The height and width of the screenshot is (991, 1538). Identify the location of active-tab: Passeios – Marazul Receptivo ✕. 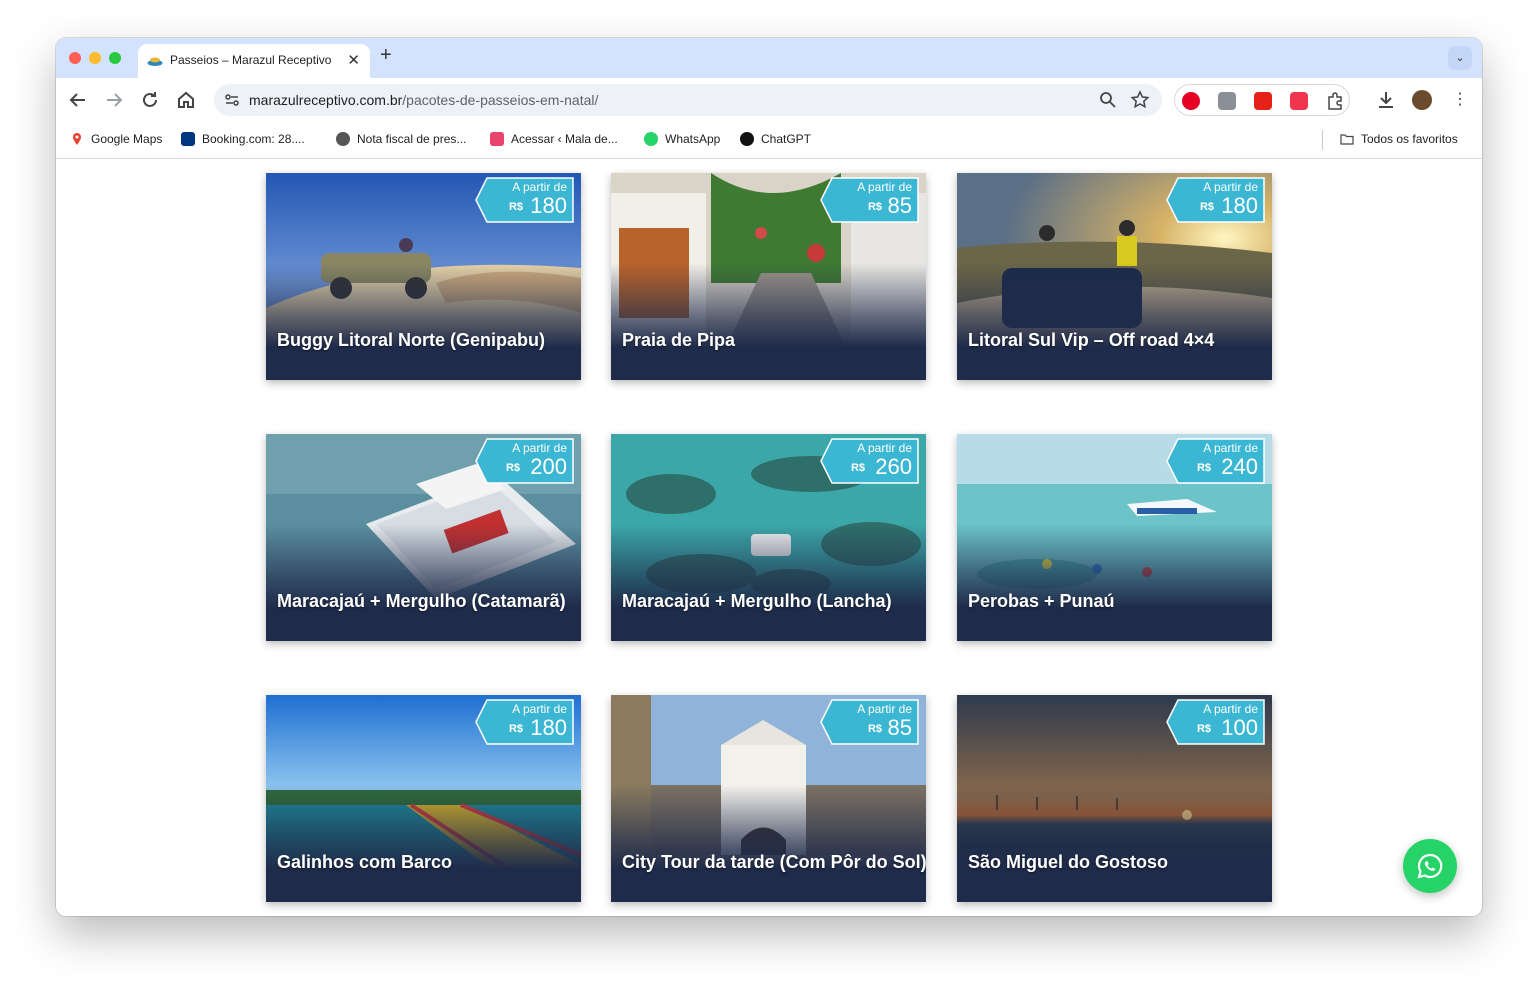
(254, 61).